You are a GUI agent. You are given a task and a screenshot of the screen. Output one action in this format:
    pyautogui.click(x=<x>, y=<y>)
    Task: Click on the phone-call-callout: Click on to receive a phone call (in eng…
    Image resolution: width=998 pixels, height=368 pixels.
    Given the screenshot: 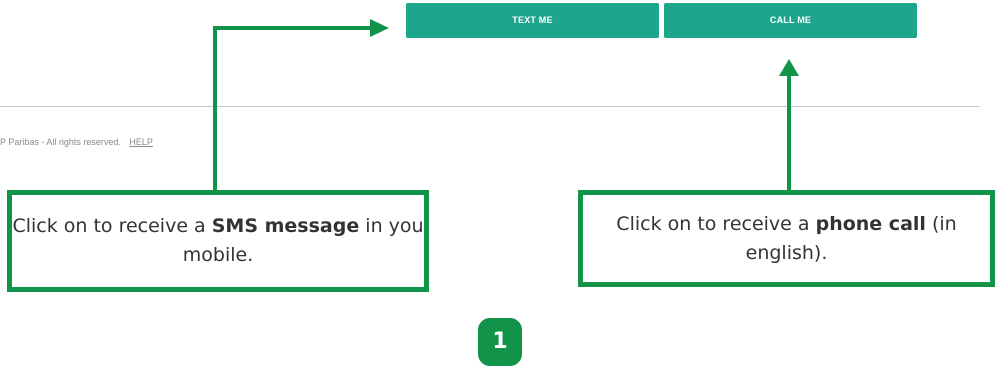 What is the action you would take?
    pyautogui.click(x=786, y=238)
    